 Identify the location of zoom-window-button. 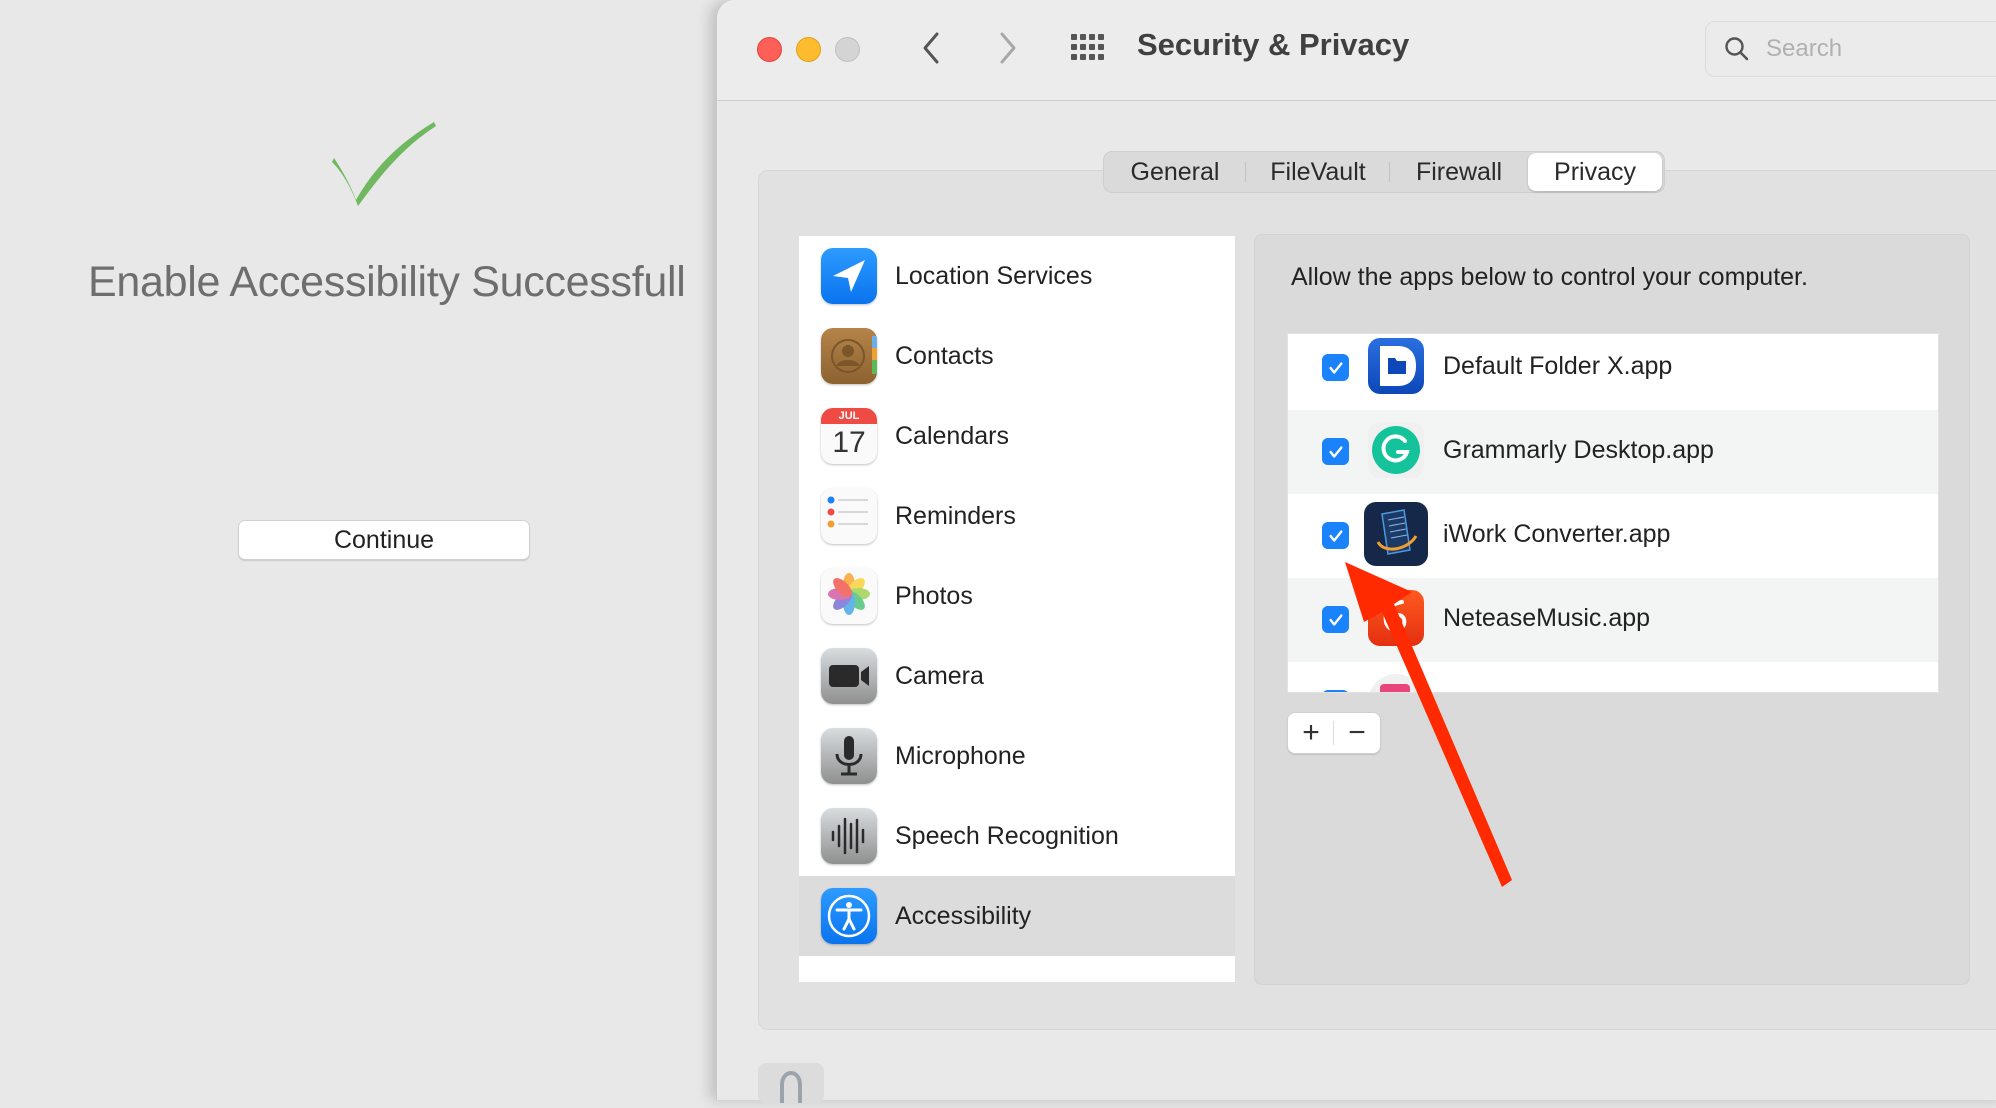
(847, 49).